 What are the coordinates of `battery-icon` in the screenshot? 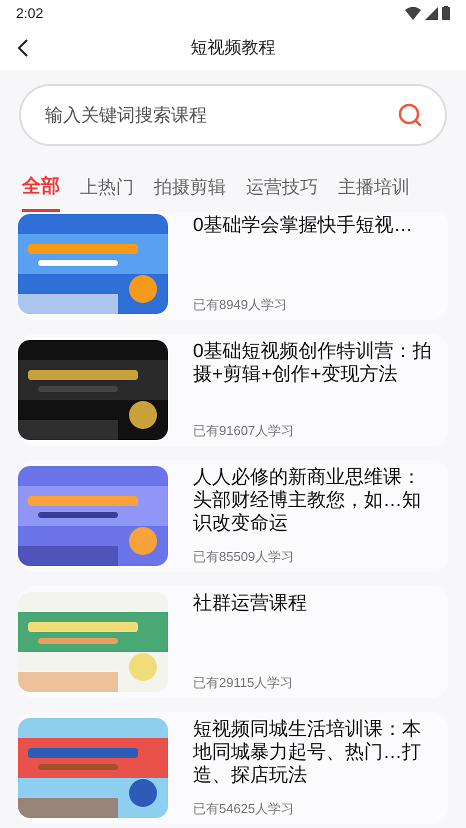 It's located at (446, 13).